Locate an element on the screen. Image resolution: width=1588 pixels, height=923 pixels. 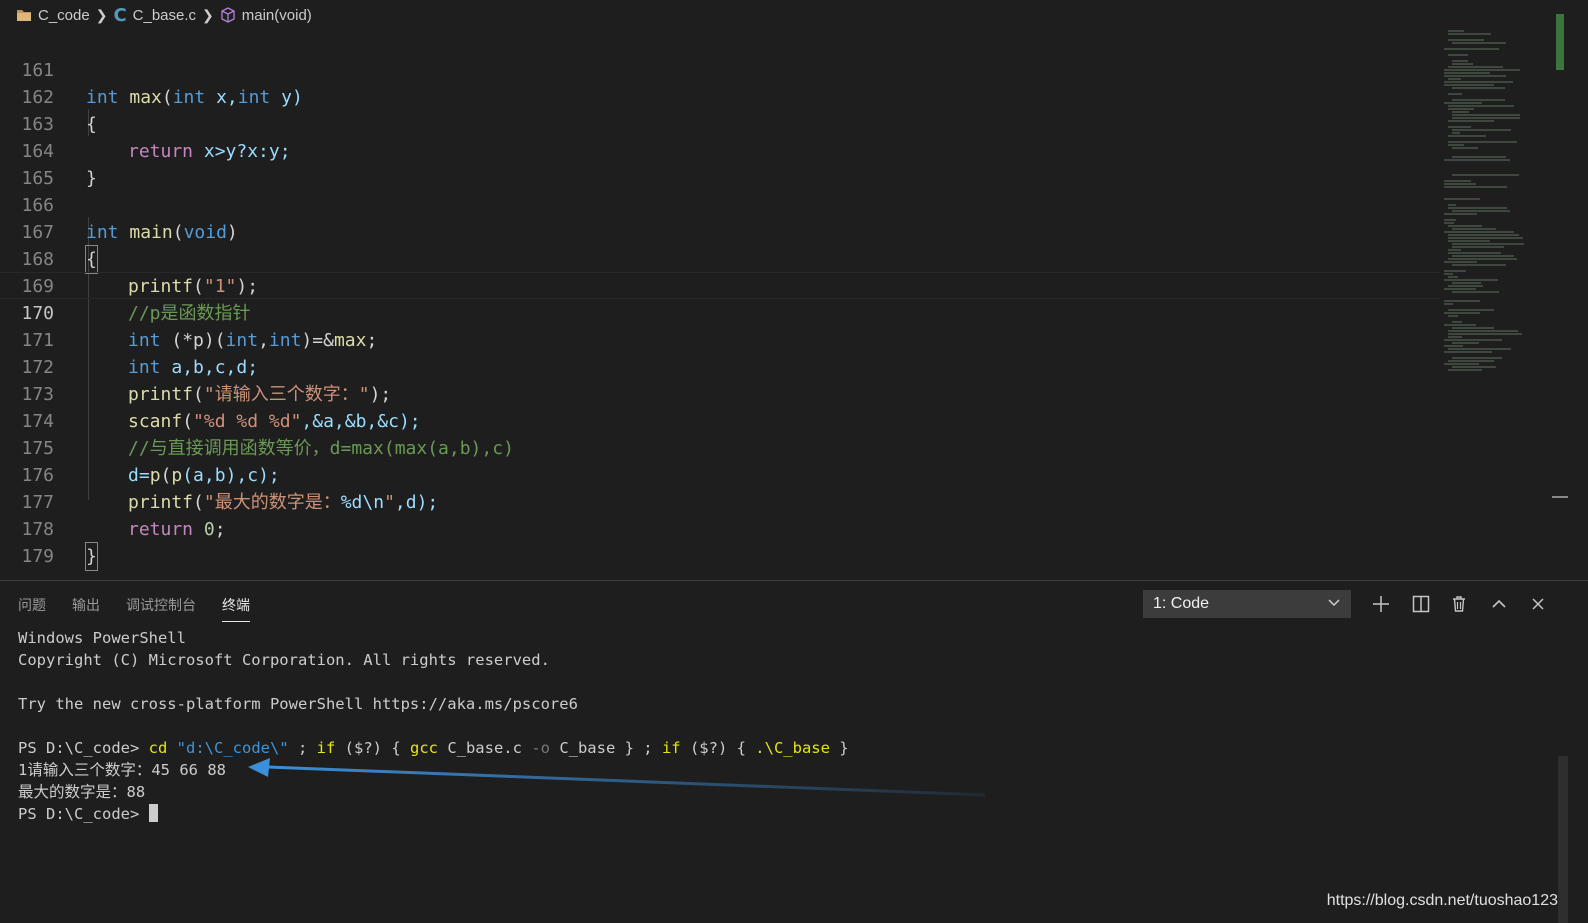
terminal-line: Windows PowerShell is located at coordinates (102, 638).